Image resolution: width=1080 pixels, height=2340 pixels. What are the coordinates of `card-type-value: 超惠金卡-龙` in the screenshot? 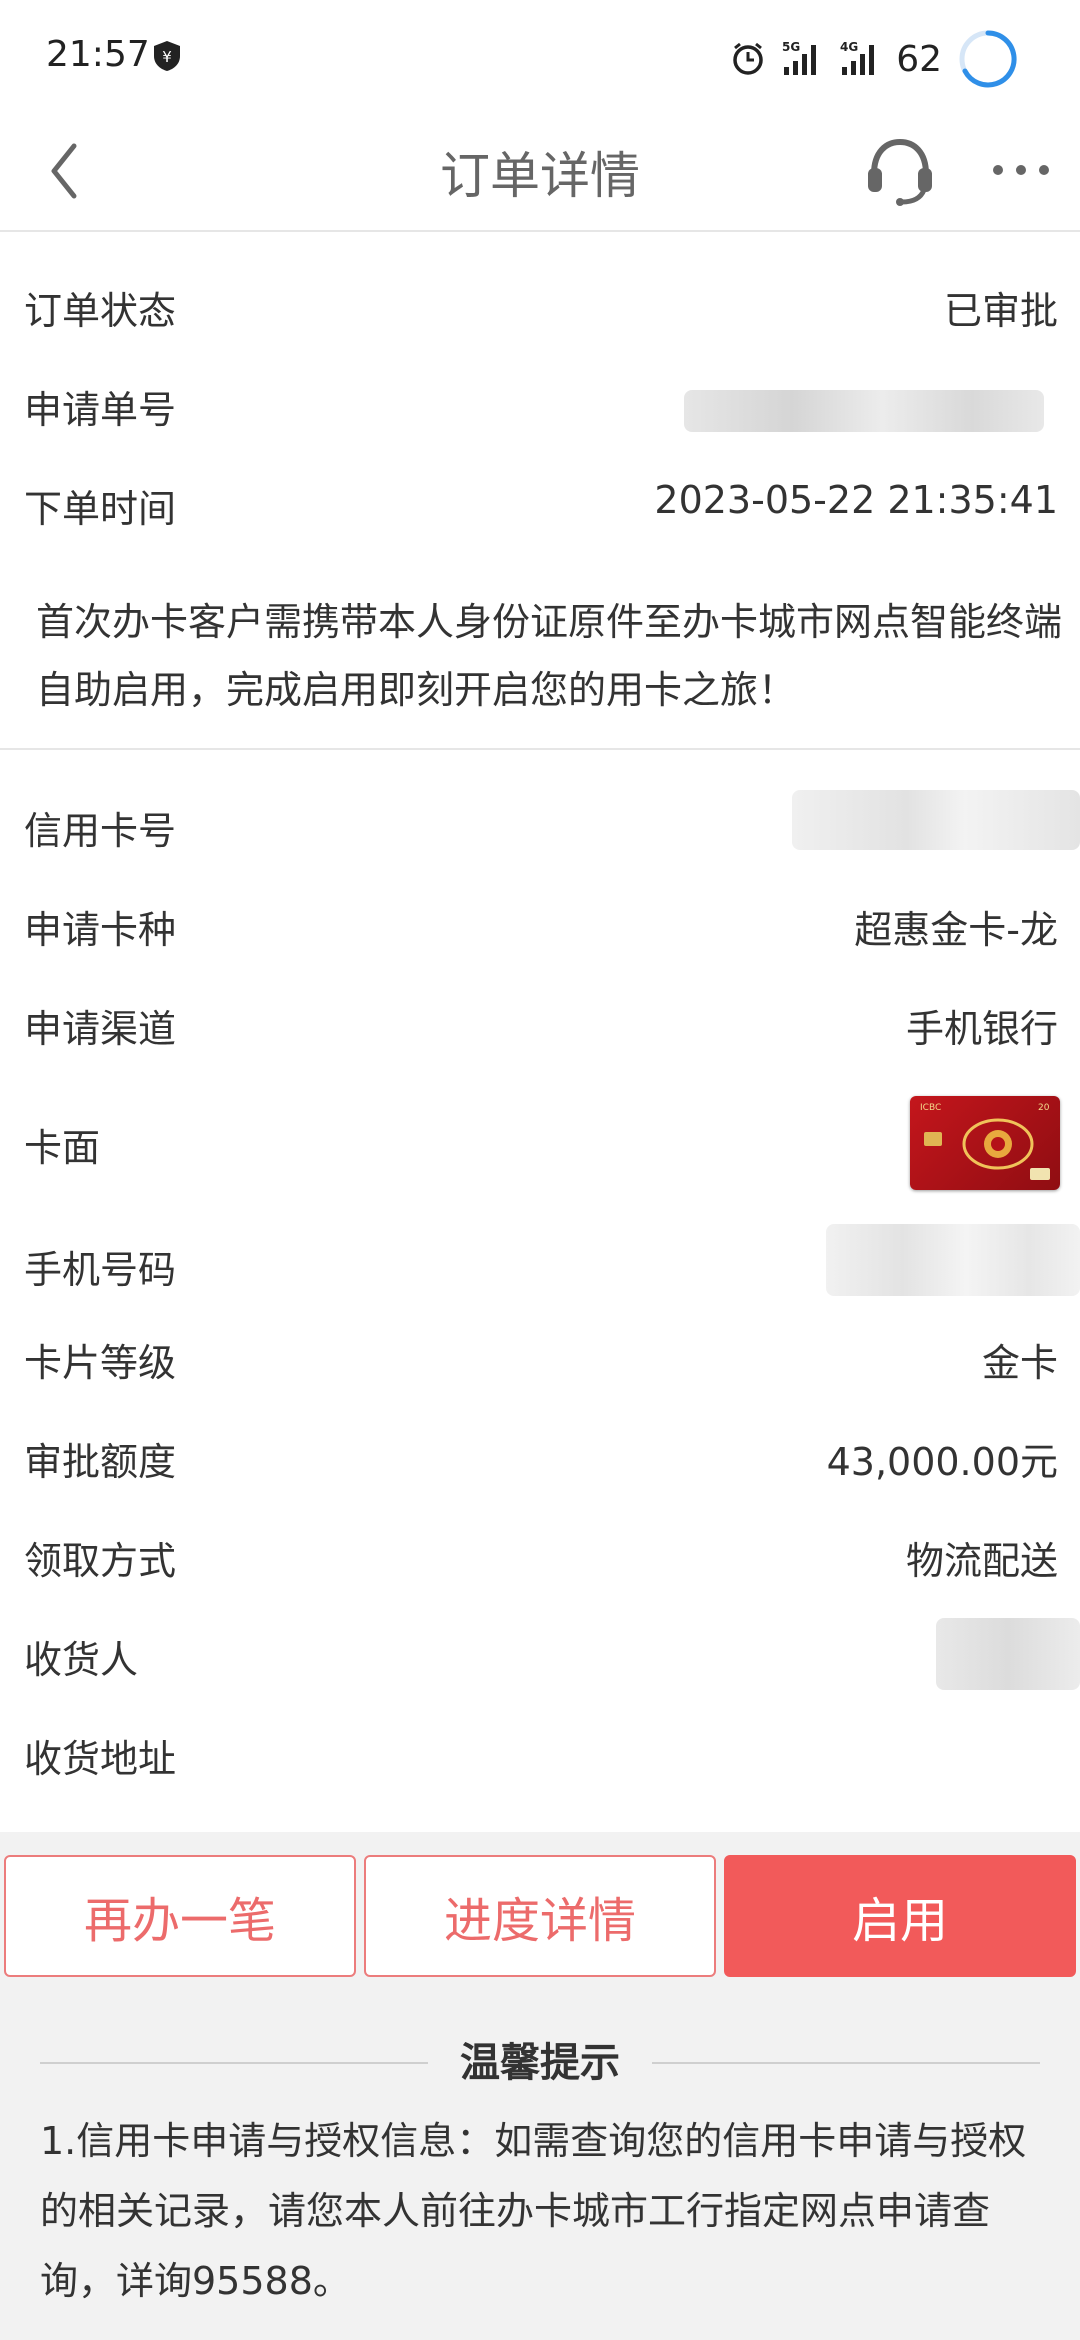 It's located at (956, 930).